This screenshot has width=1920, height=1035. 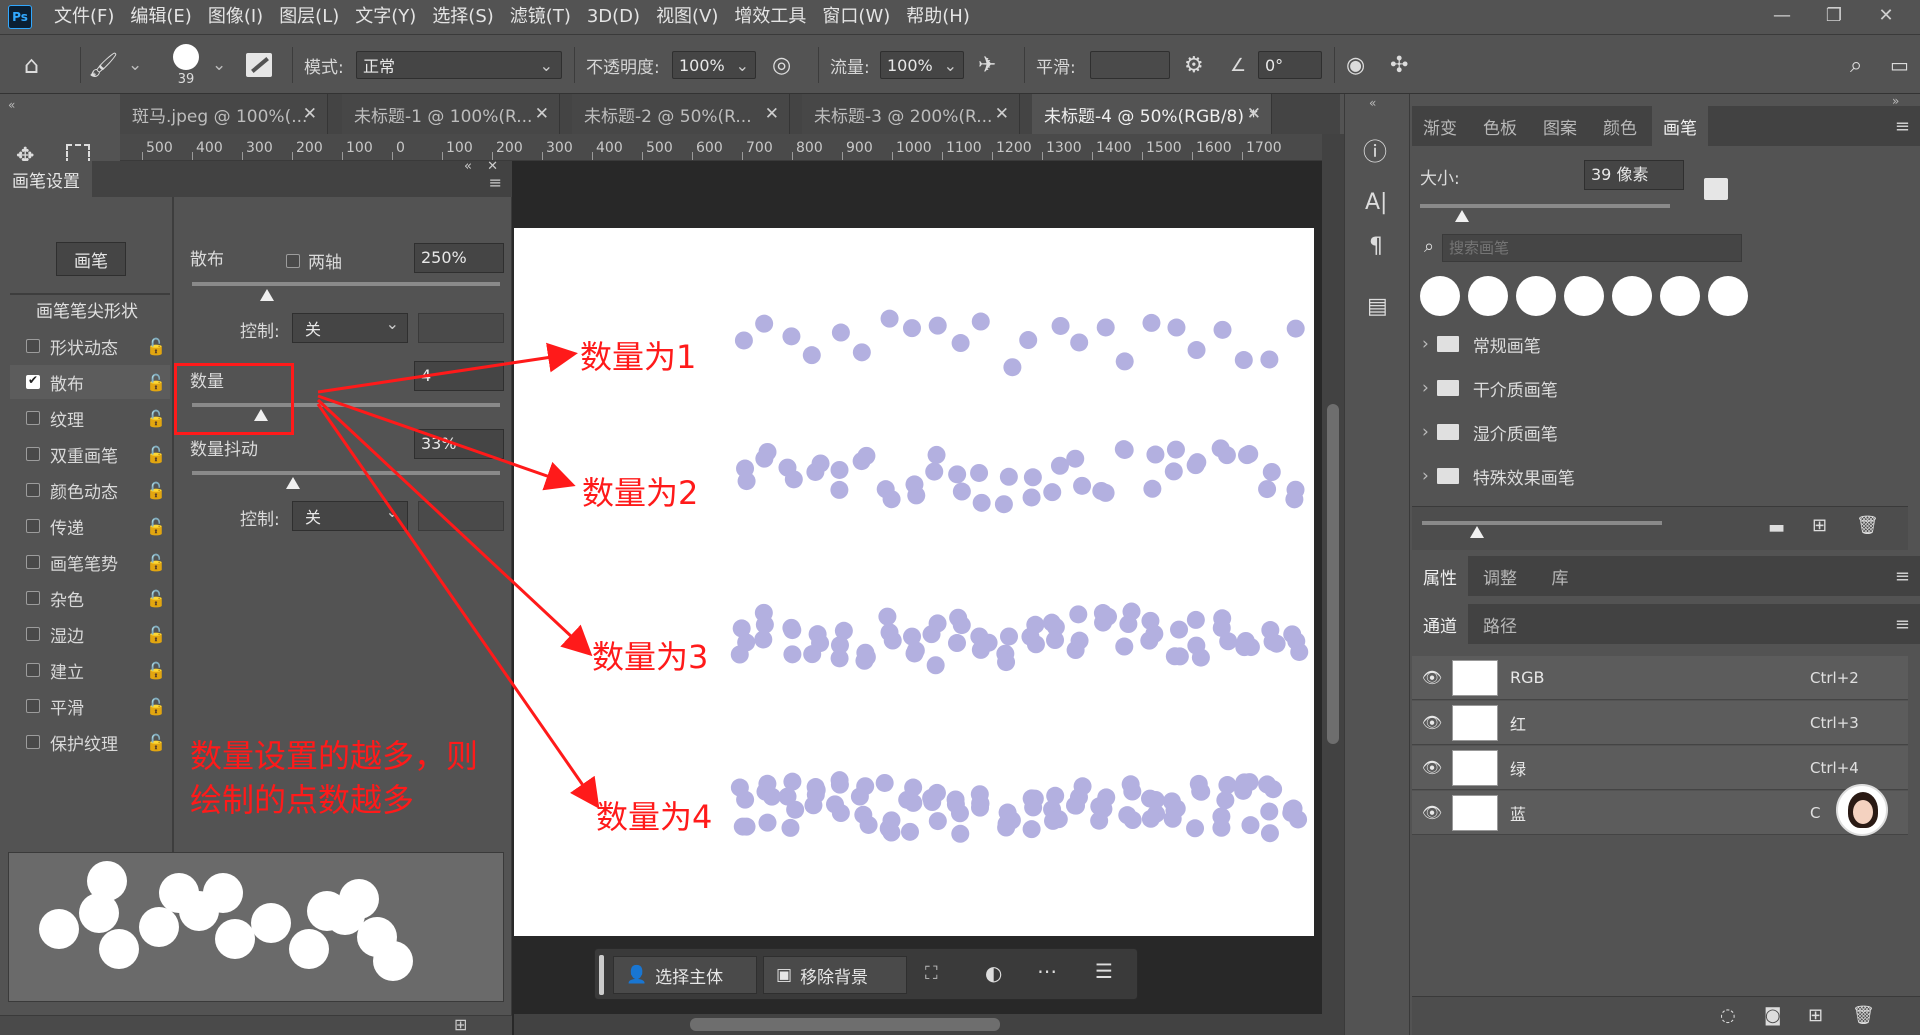 I want to click on flow-input: 100% ⌄, so click(x=922, y=65).